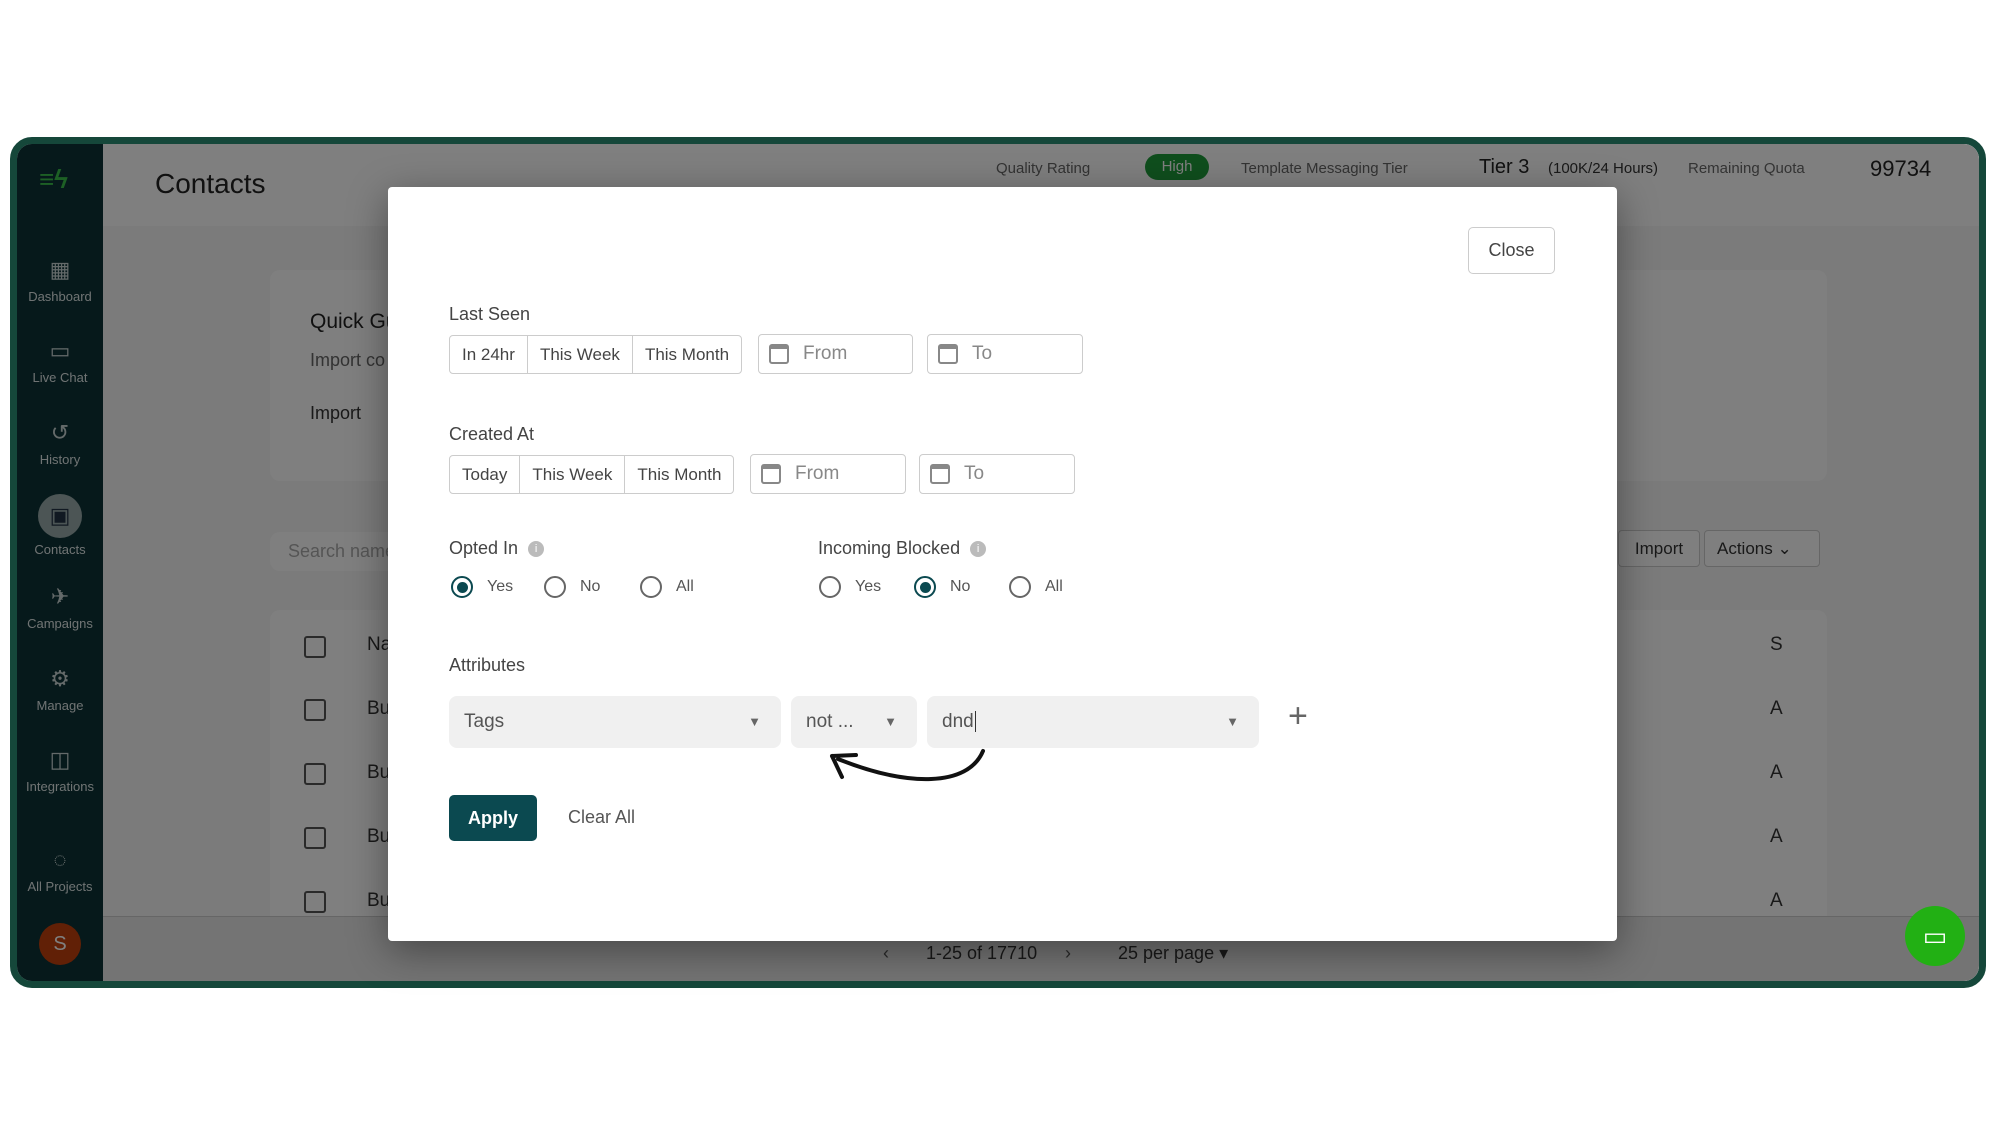  I want to click on last-seen-24hr-button: In 24hr, so click(489, 354).